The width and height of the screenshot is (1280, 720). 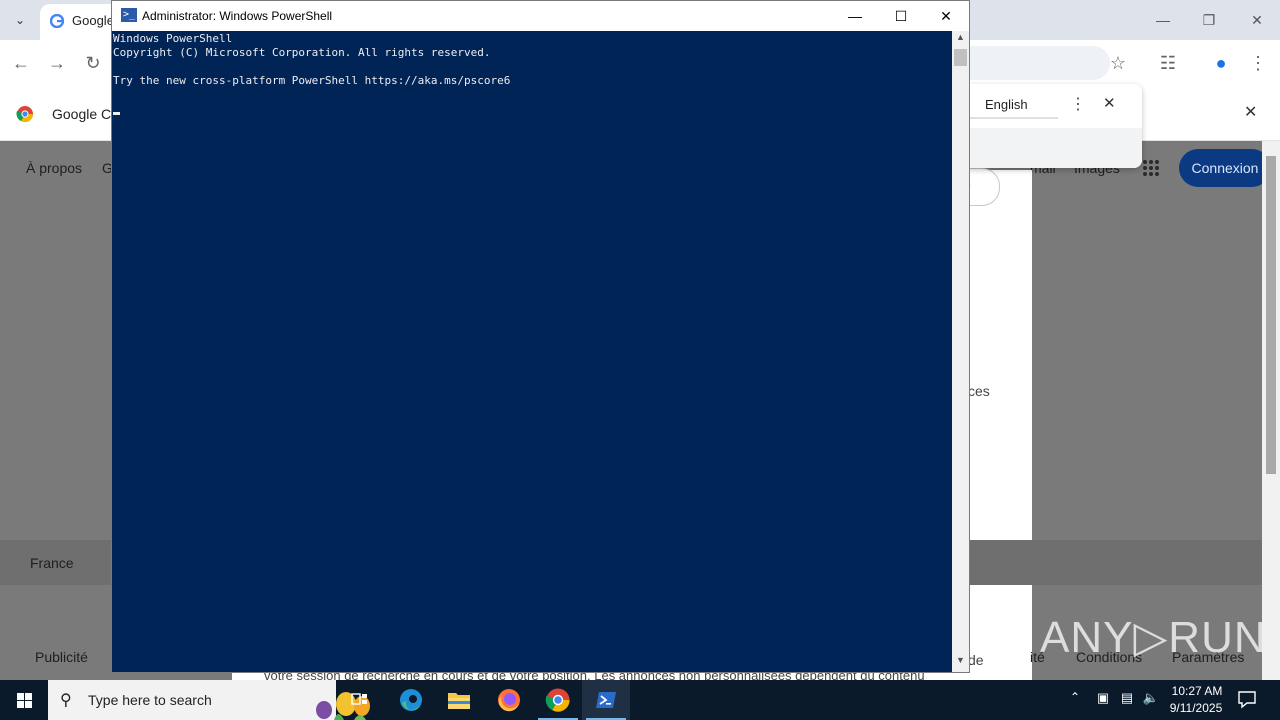 What do you see at coordinates (1197, 691) in the screenshot?
I see `clock-time: 10:27 AM` at bounding box center [1197, 691].